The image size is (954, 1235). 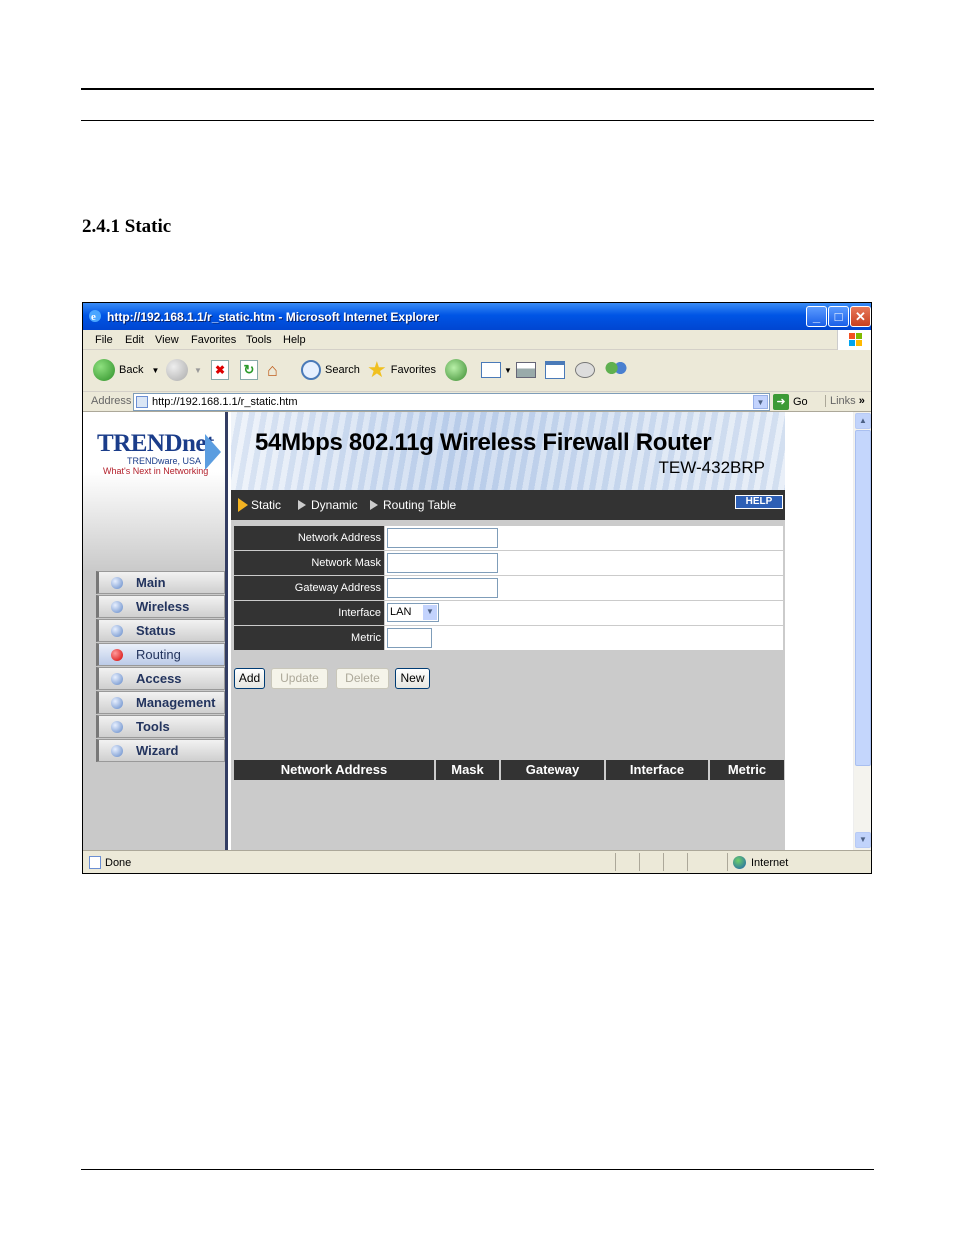 I want to click on tab-routing-table: Routing Table, so click(x=413, y=505).